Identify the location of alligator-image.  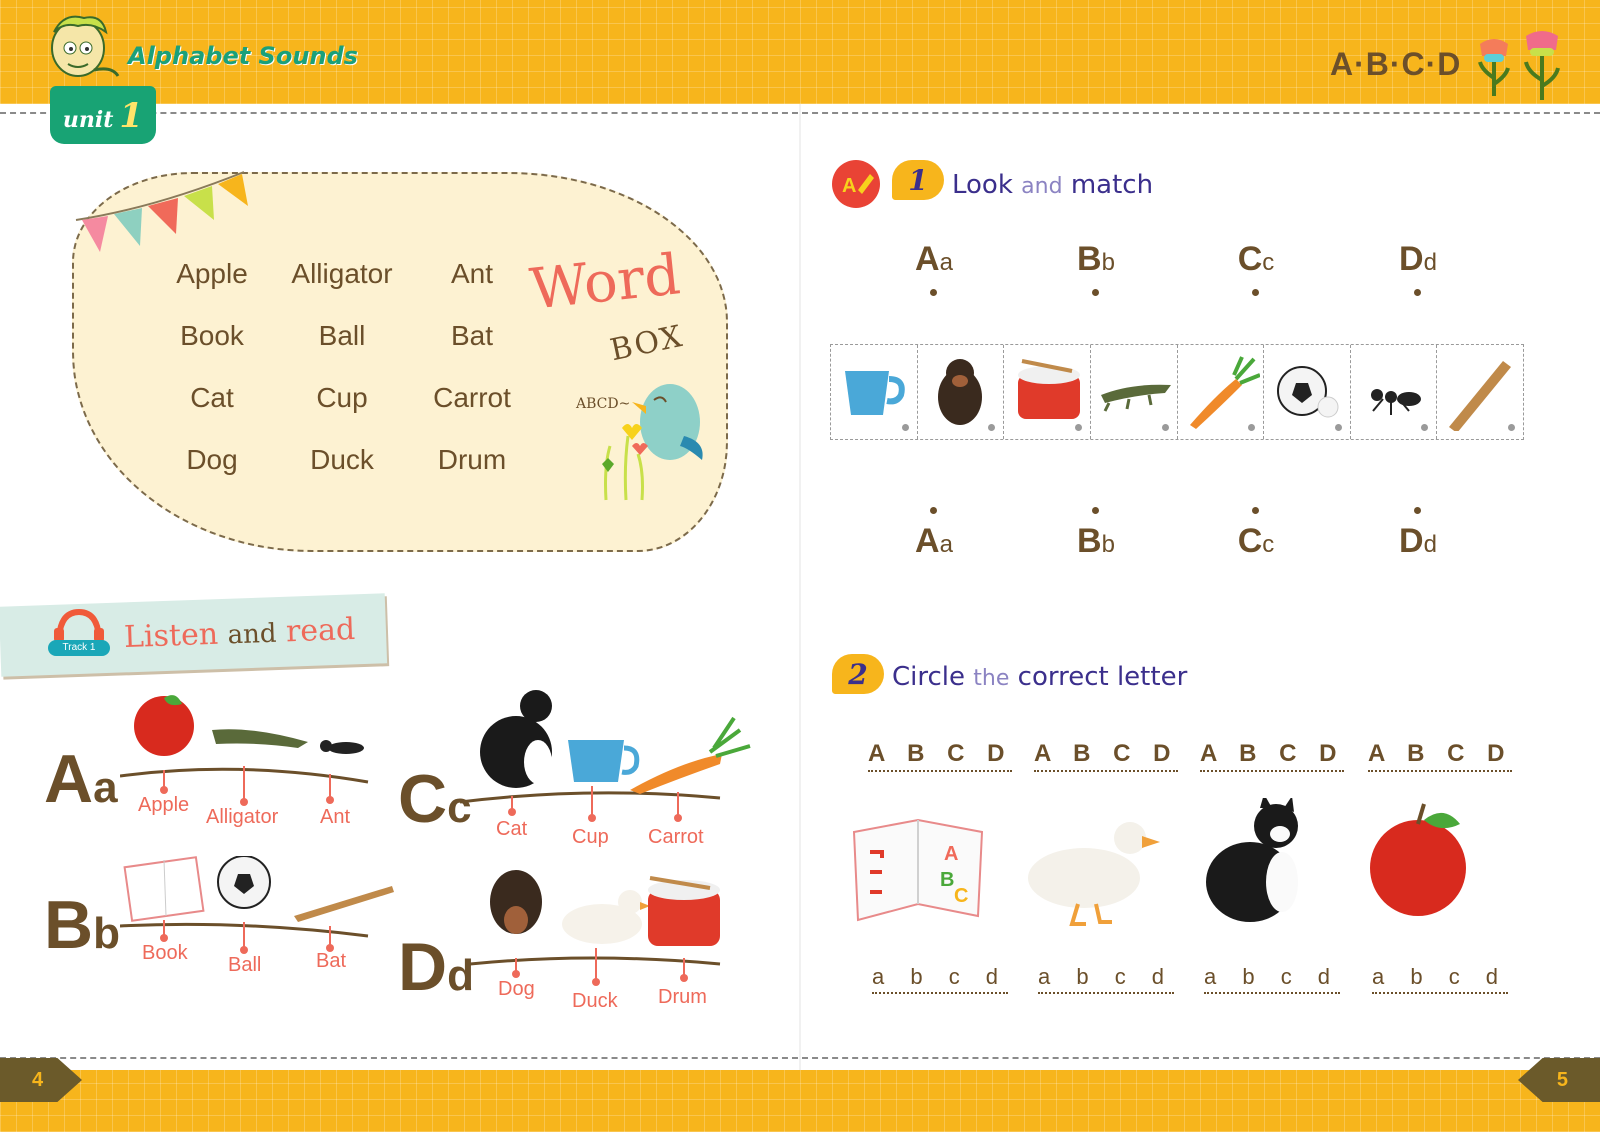
(1134, 392).